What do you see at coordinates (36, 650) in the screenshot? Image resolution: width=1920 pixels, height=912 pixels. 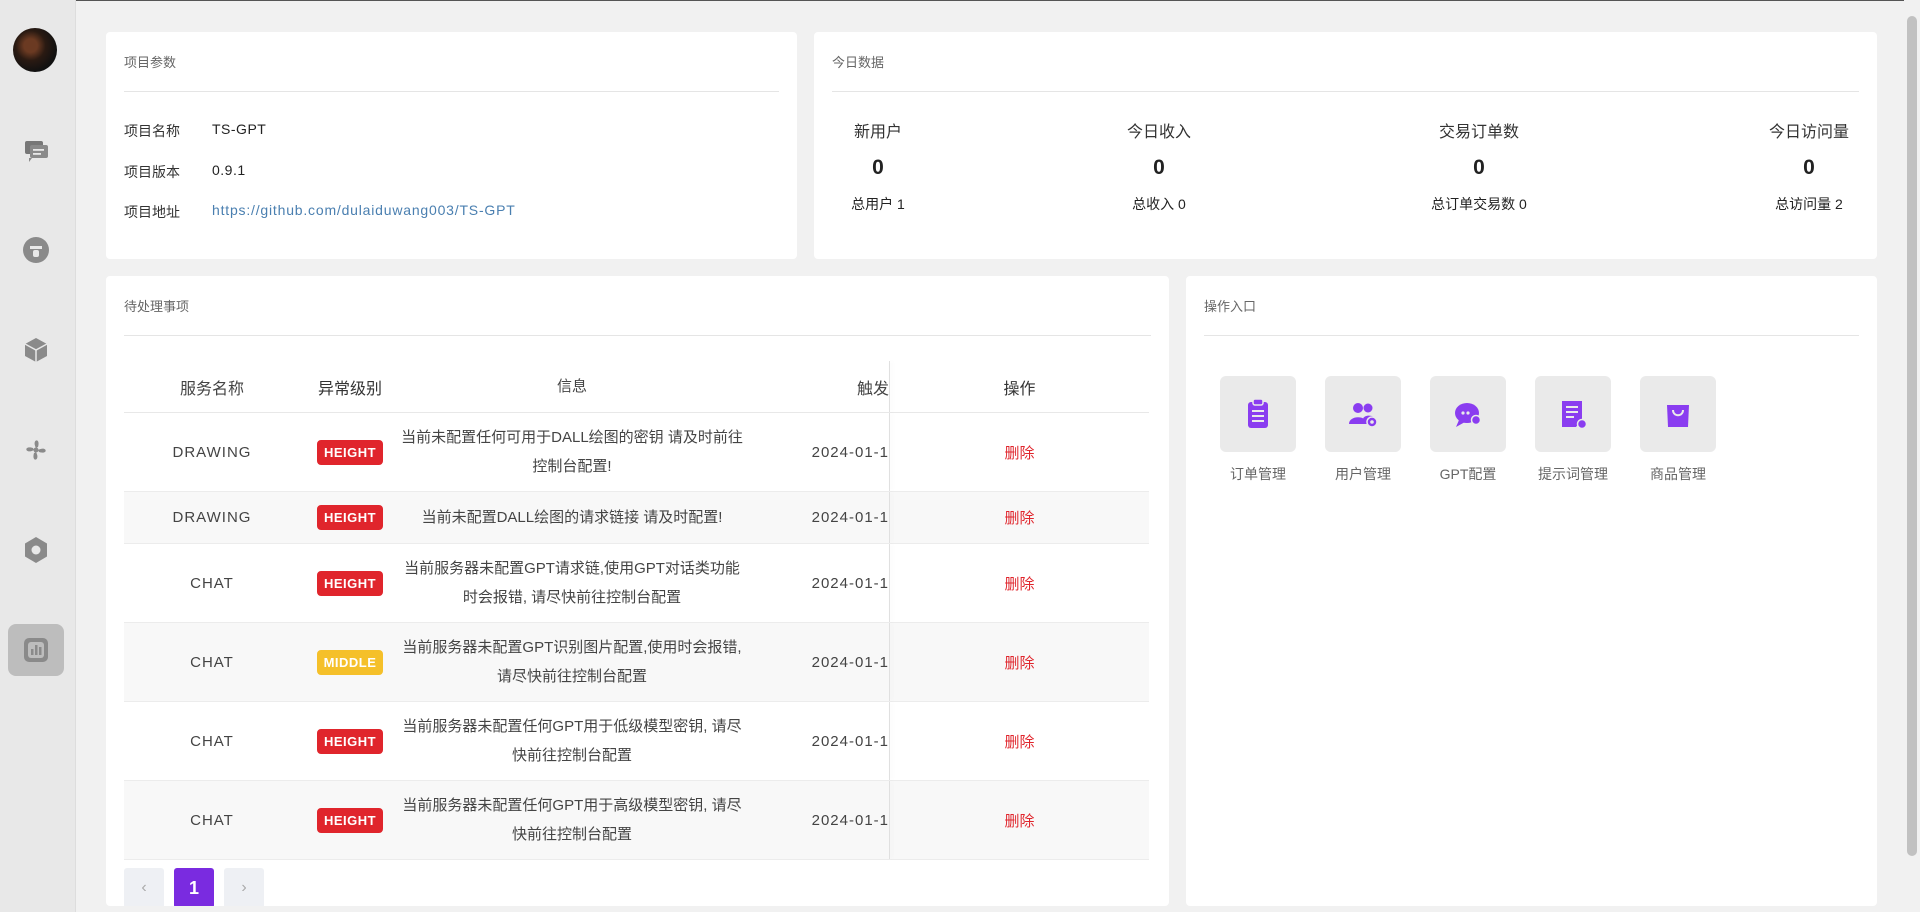 I see `dashboard-icon` at bounding box center [36, 650].